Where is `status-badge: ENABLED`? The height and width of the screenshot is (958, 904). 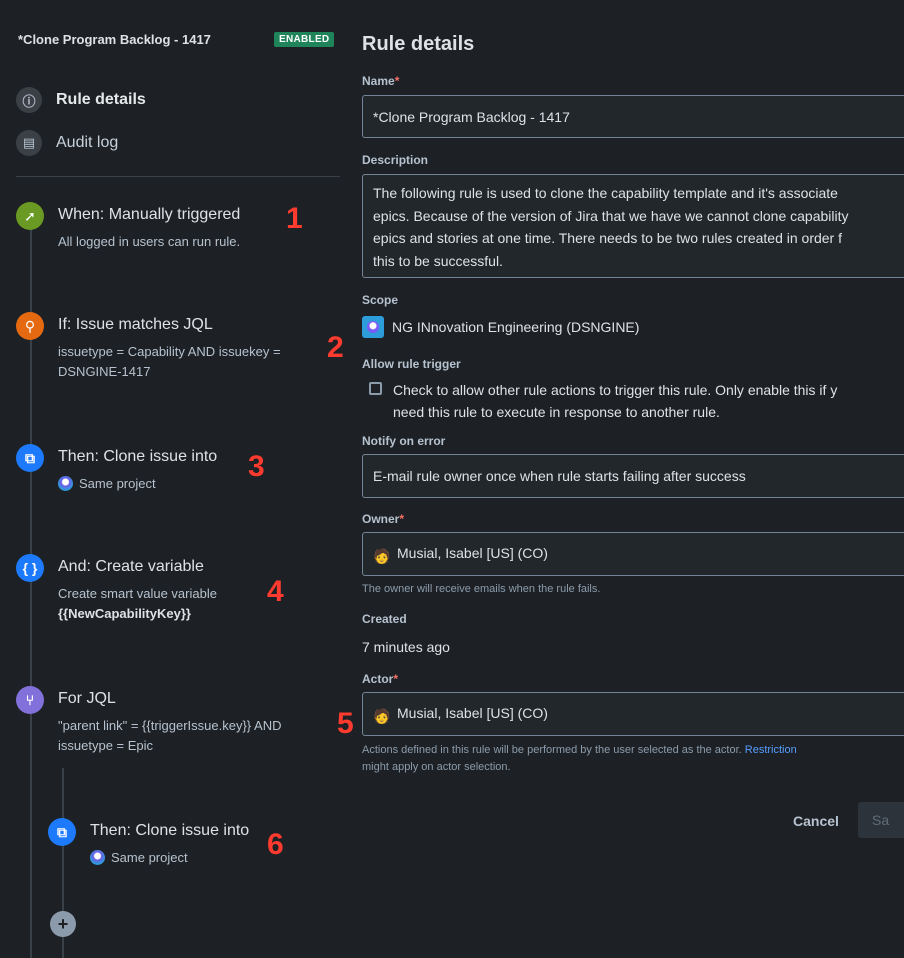
status-badge: ENABLED is located at coordinates (304, 39).